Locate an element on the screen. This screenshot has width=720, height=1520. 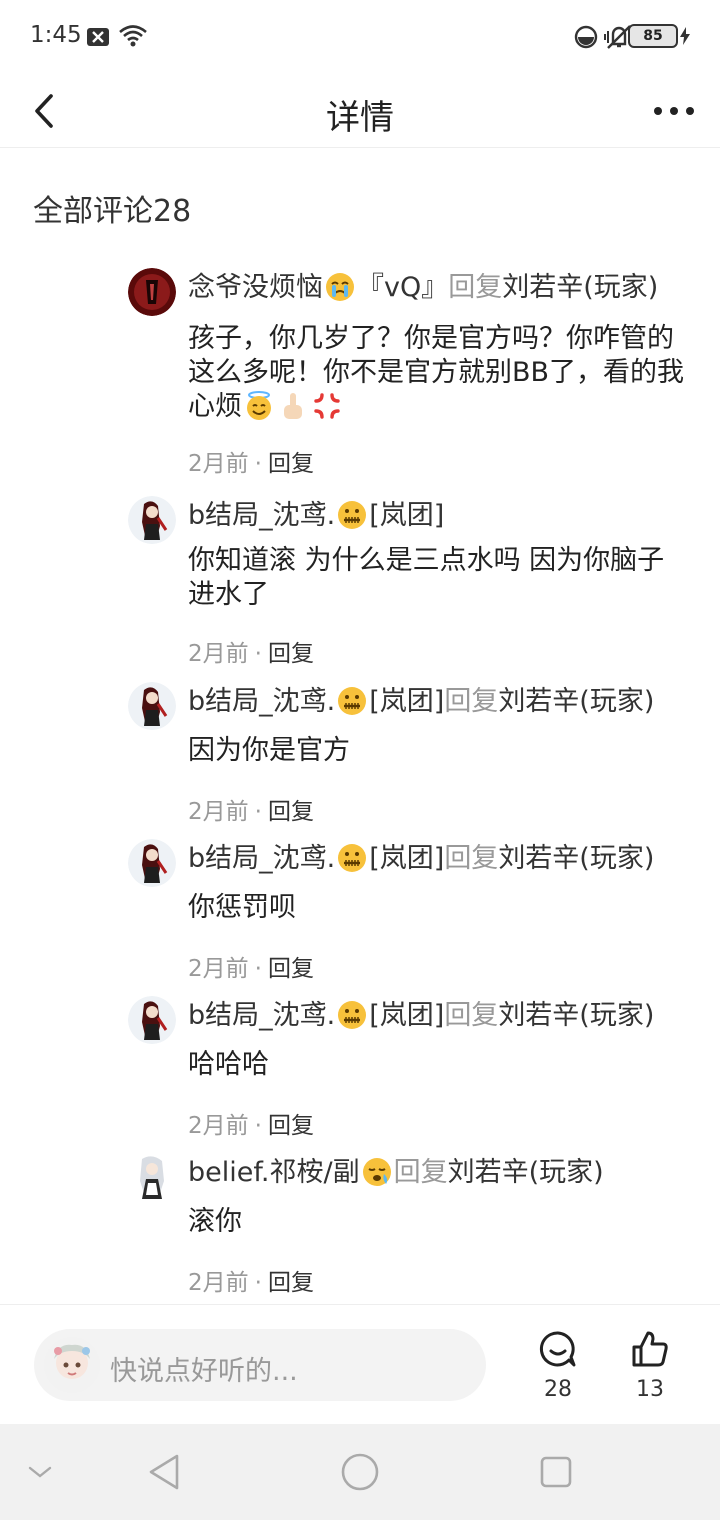
comment-header: b结局_沈鸢. [岚团] is located at coordinates (316, 516).